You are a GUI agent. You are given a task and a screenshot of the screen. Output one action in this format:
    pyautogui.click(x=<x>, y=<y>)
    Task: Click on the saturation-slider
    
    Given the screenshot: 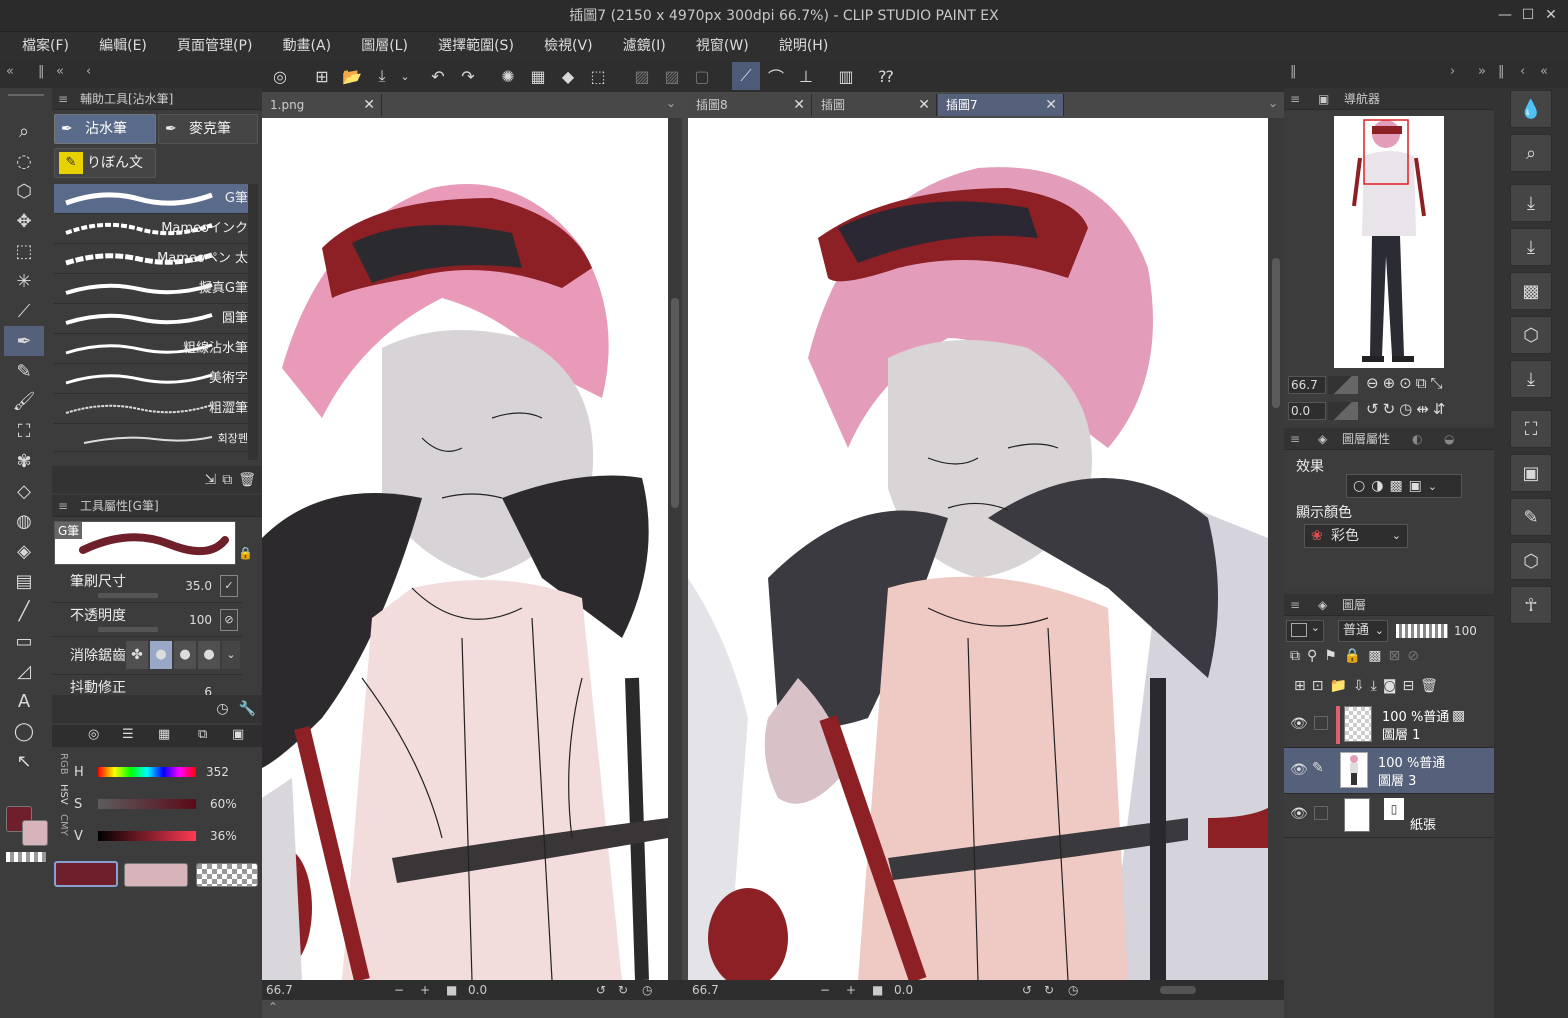 What is the action you would take?
    pyautogui.click(x=147, y=804)
    